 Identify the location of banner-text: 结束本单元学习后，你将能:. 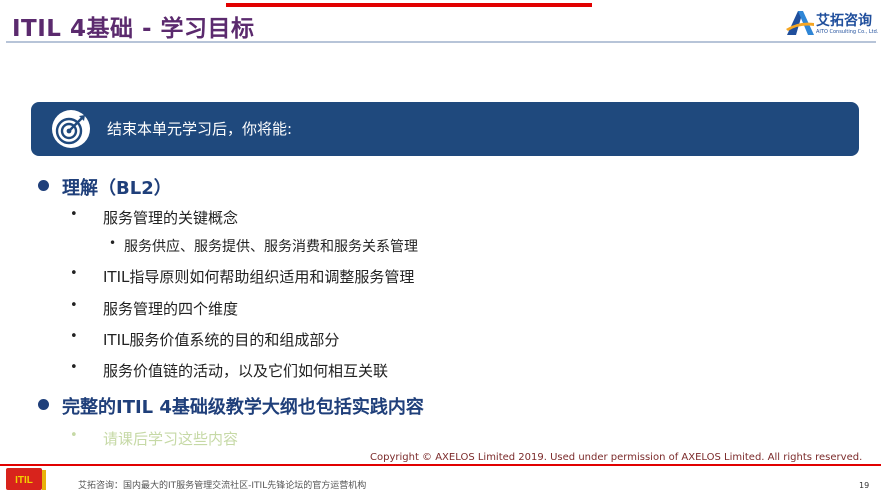
(200, 129).